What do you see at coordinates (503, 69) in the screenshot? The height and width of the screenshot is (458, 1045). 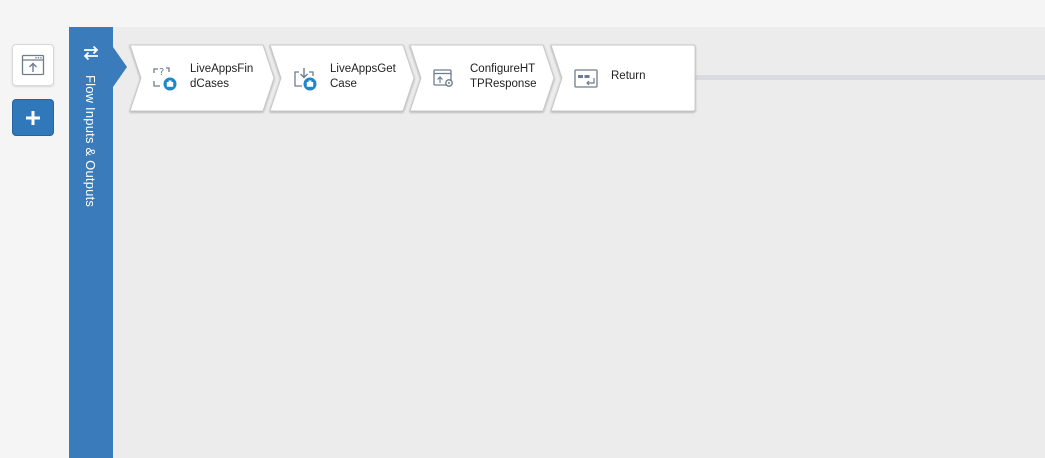 I see `step-label-line1: ConfigureHT` at bounding box center [503, 69].